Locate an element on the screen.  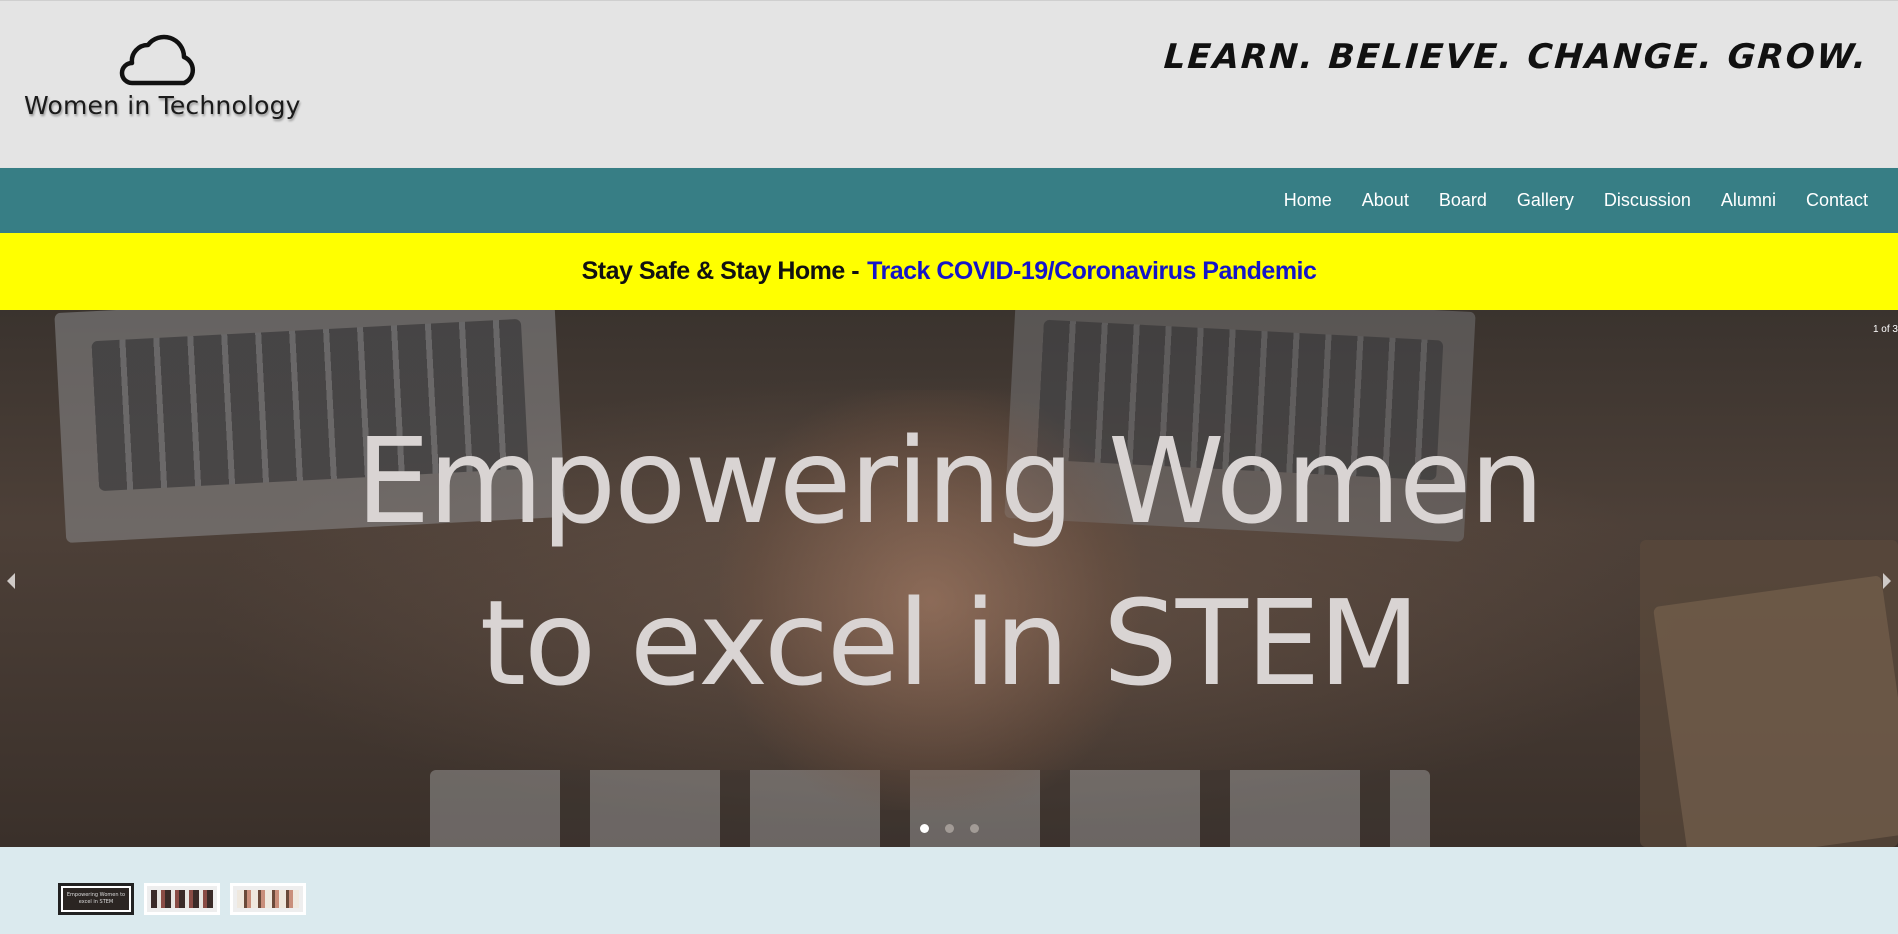
nav-item-gallery: Gallery is located at coordinates (1545, 200).